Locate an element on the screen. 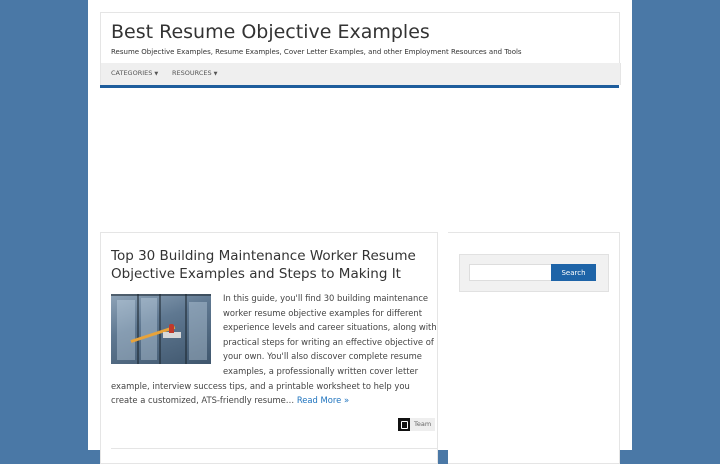 The image size is (720, 464). nav-item-categories: CATEGORIES ▼ is located at coordinates (134, 73).